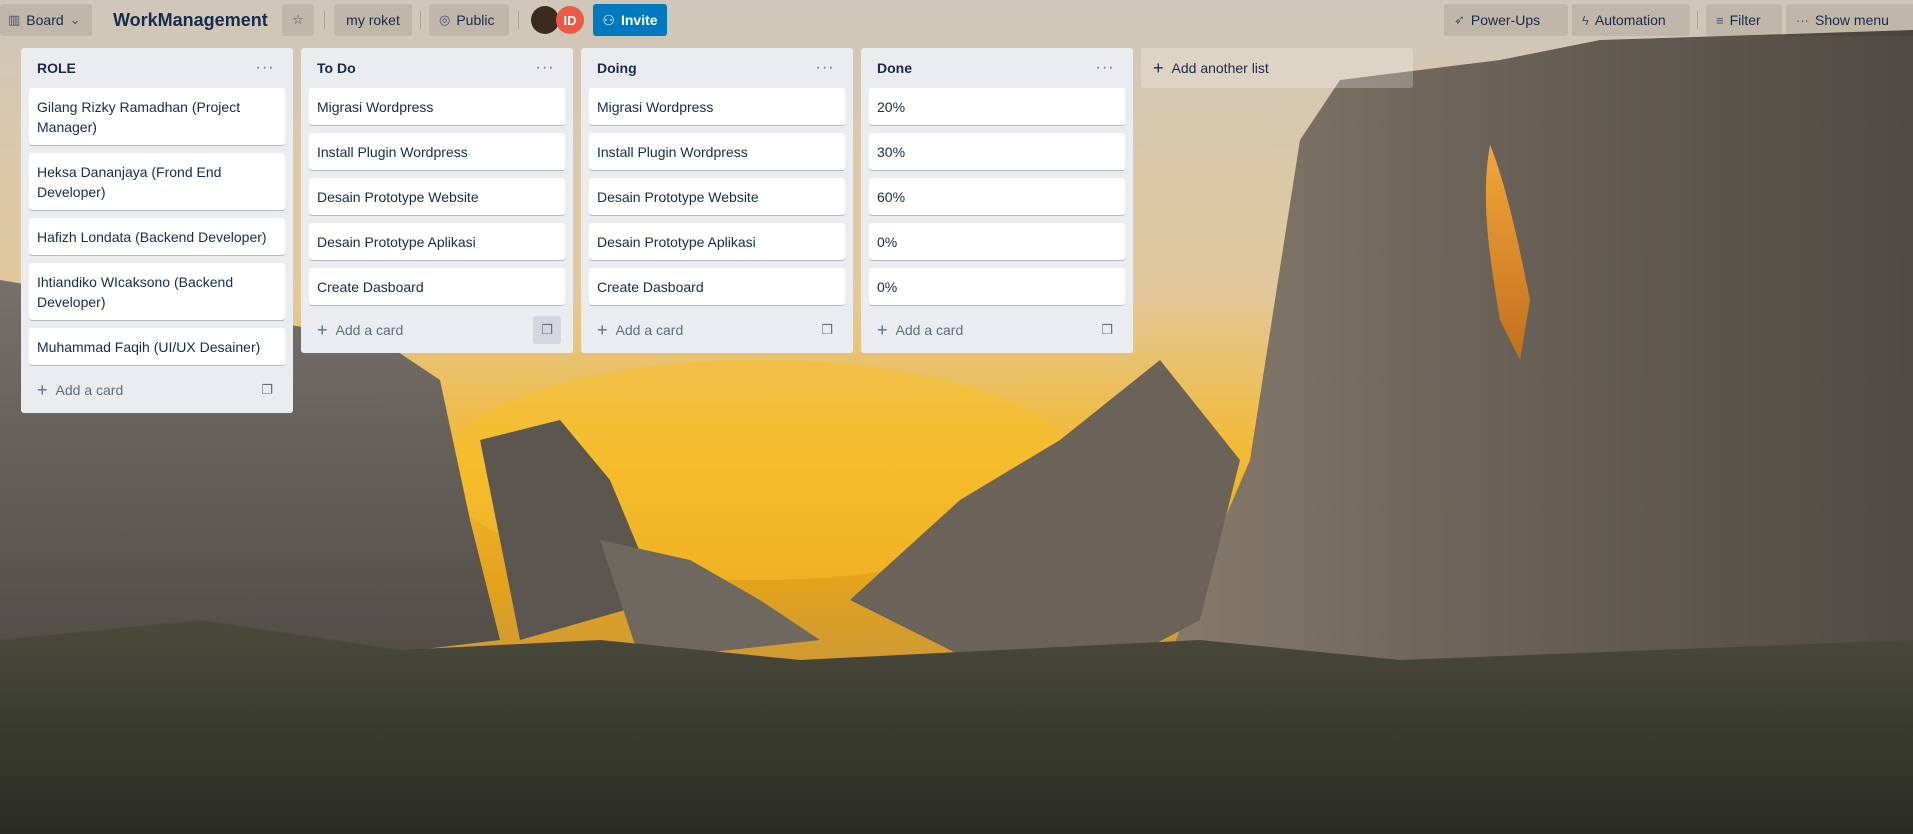 This screenshot has width=1913, height=834. Describe the element at coordinates (190, 20) in the screenshot. I see `board-title: WorkManagement` at that location.